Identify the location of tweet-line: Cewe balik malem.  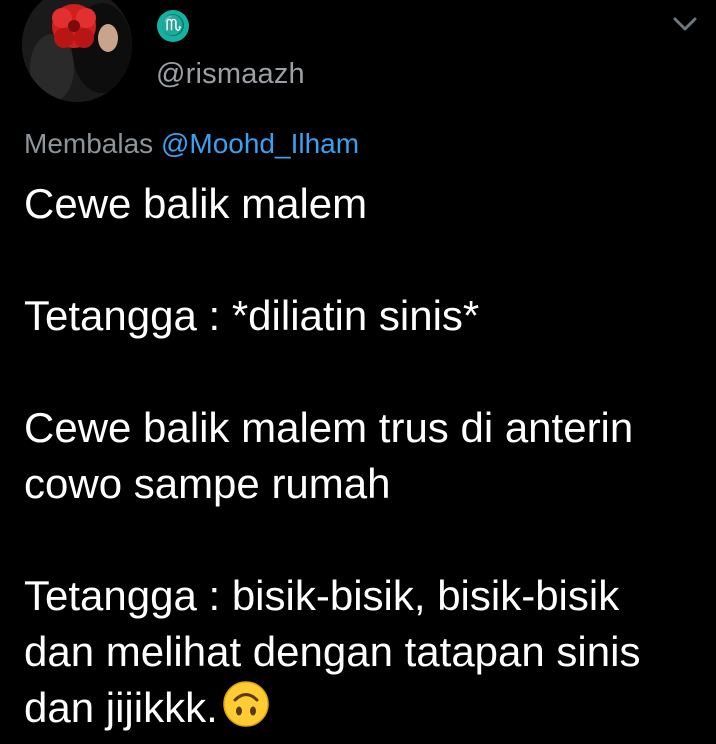
(196, 203).